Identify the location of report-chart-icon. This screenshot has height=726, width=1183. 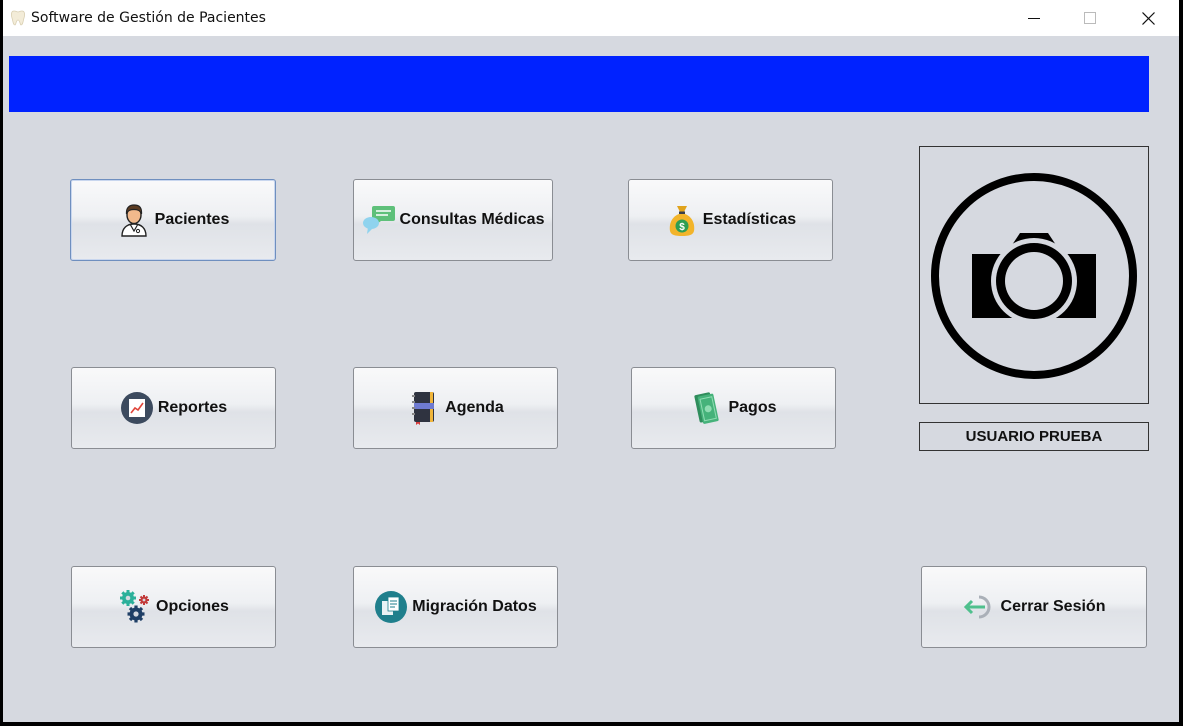
(137, 408).